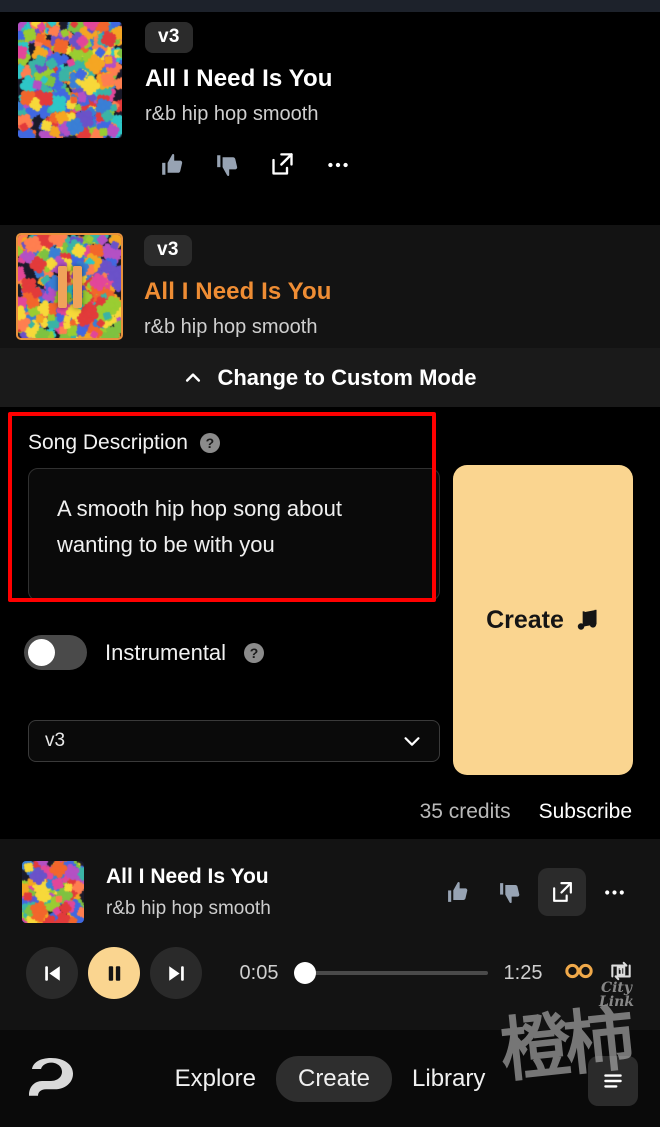 This screenshot has height=1127, width=660. Describe the element at coordinates (270, 892) in the screenshot. I see `now-playing-text: All I Need Is You r&b hip hop smooth` at that location.